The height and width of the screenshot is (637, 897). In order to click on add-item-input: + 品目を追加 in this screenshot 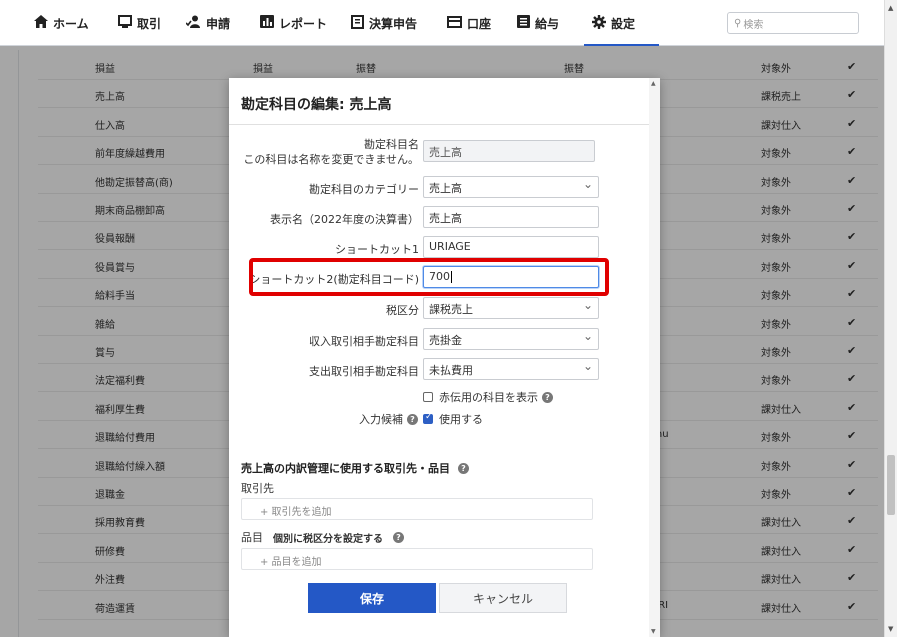, I will do `click(417, 559)`.